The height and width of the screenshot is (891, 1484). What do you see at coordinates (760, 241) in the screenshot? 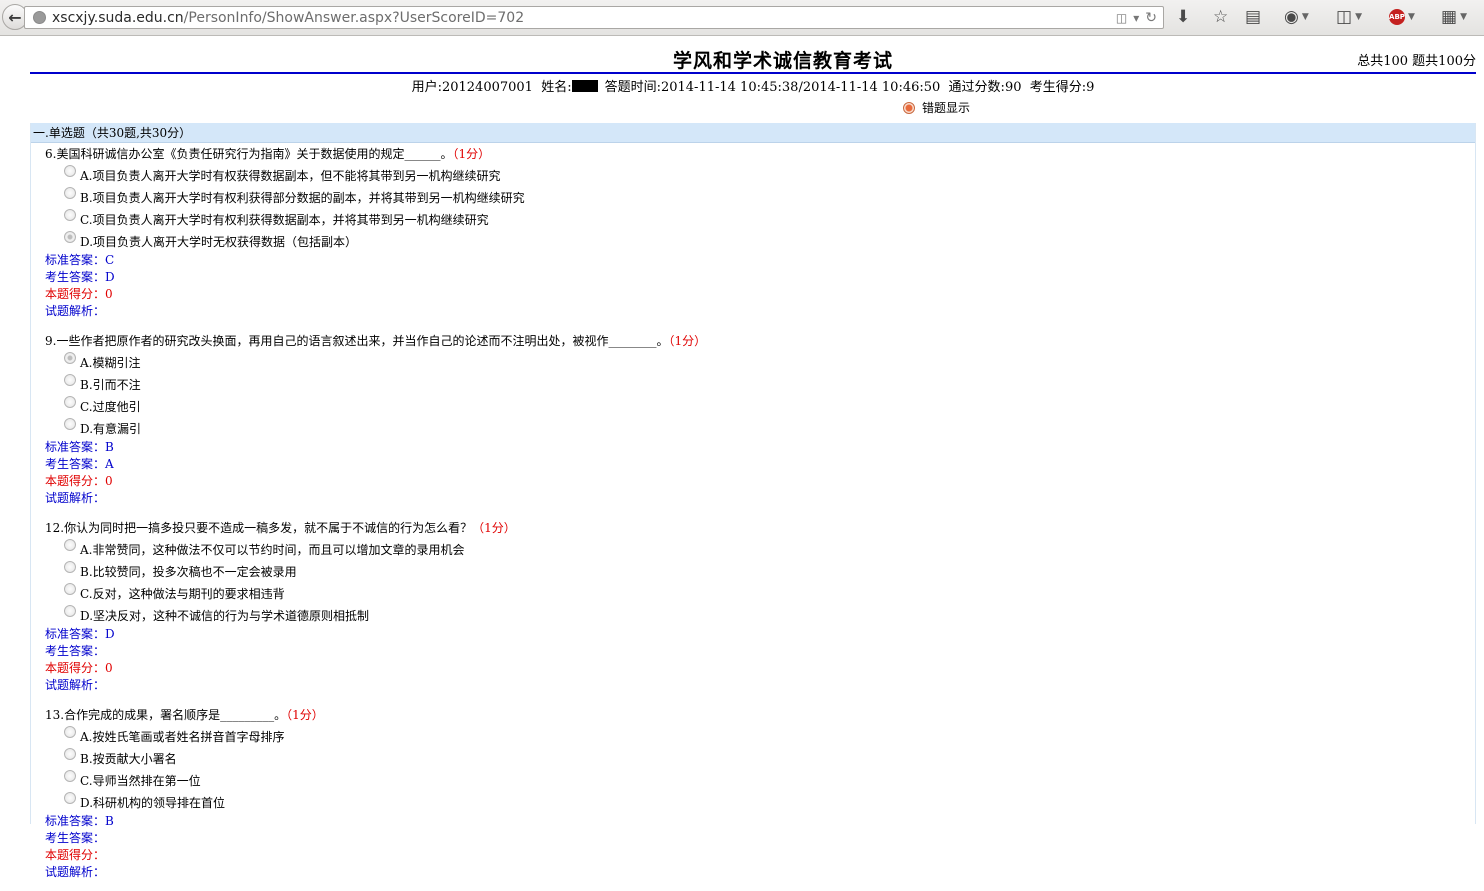
I see `answer-option: D.项目负责人离开大学时无权获得数据（包括副本）` at bounding box center [760, 241].